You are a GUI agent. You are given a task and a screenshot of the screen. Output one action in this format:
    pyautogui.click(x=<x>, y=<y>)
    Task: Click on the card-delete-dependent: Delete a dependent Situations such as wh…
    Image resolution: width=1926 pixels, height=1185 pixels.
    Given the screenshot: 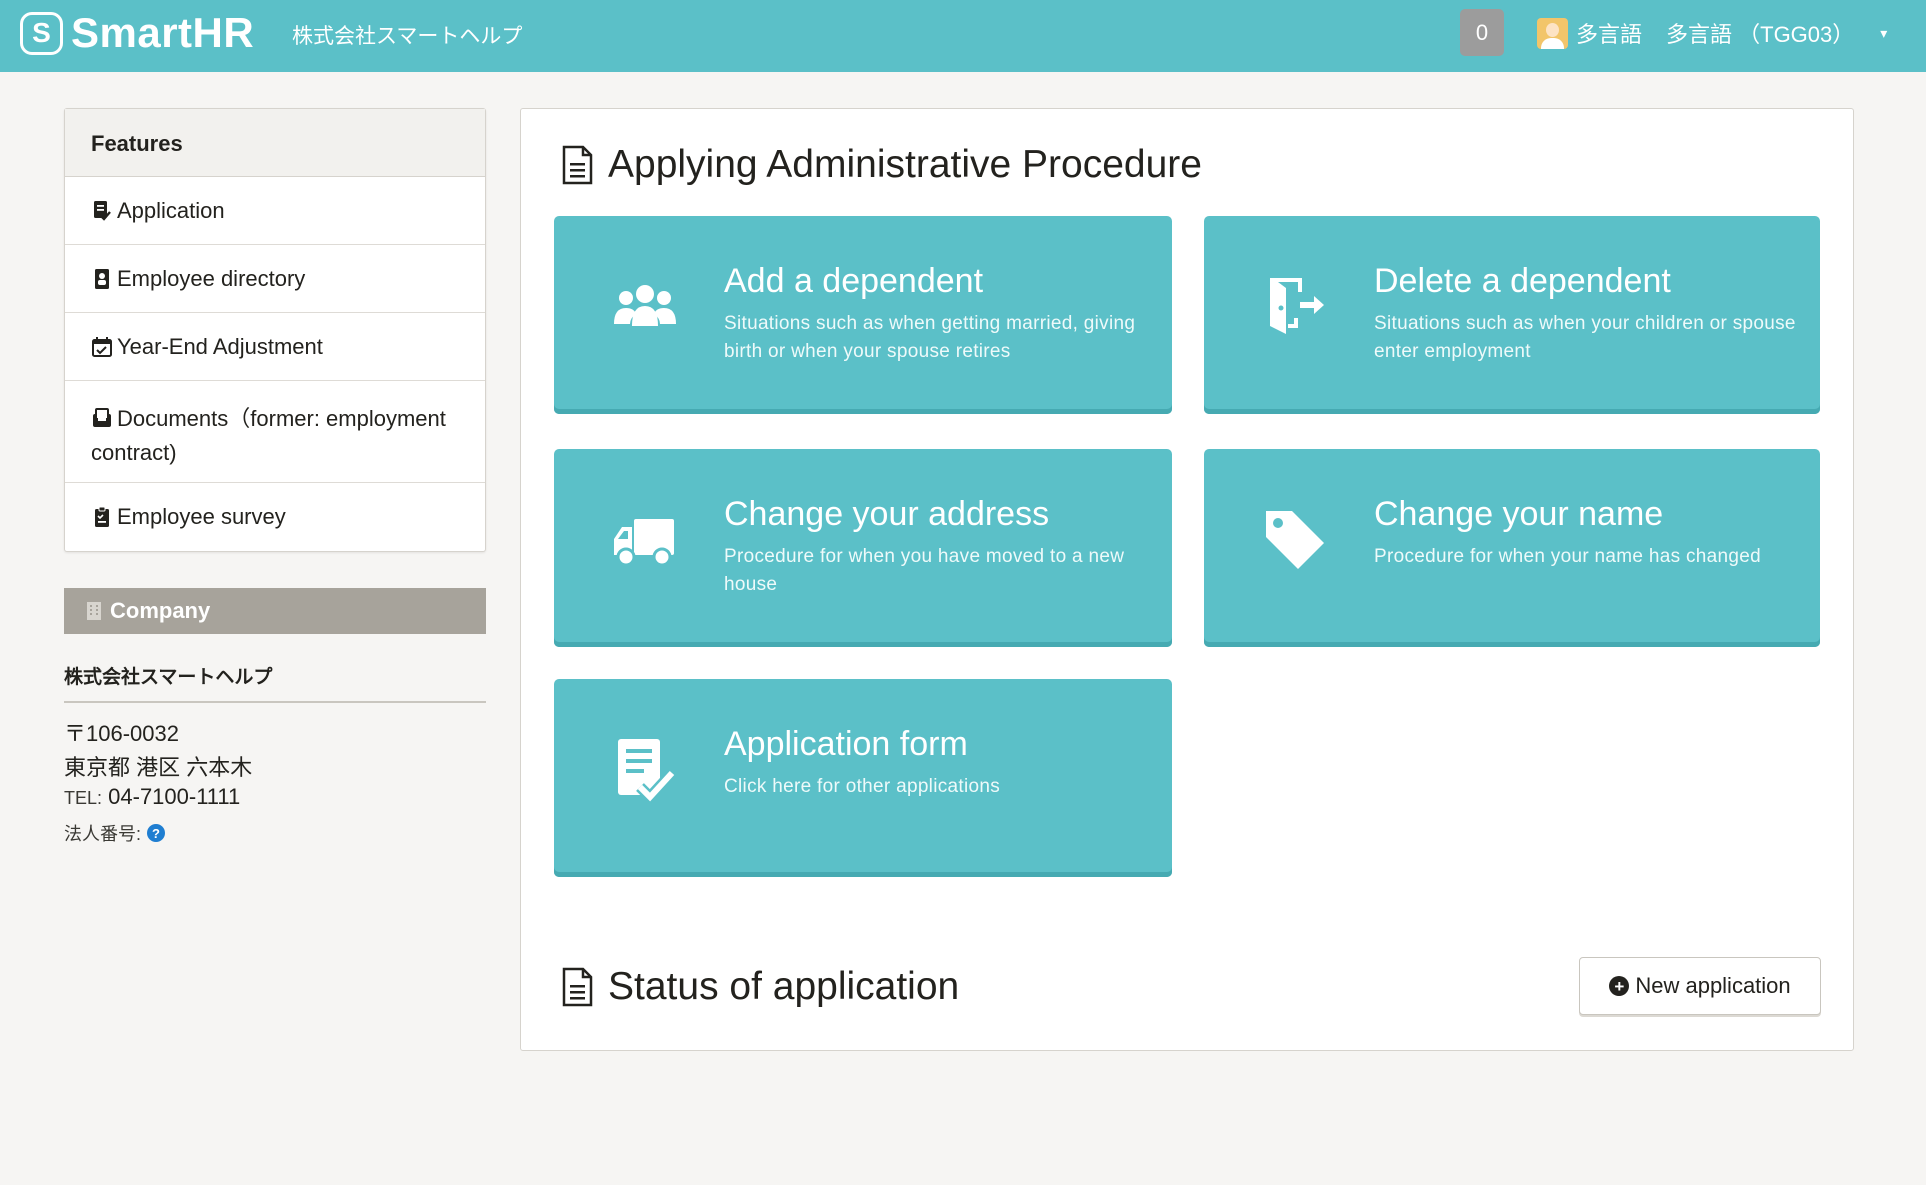 What is the action you would take?
    pyautogui.click(x=1512, y=315)
    